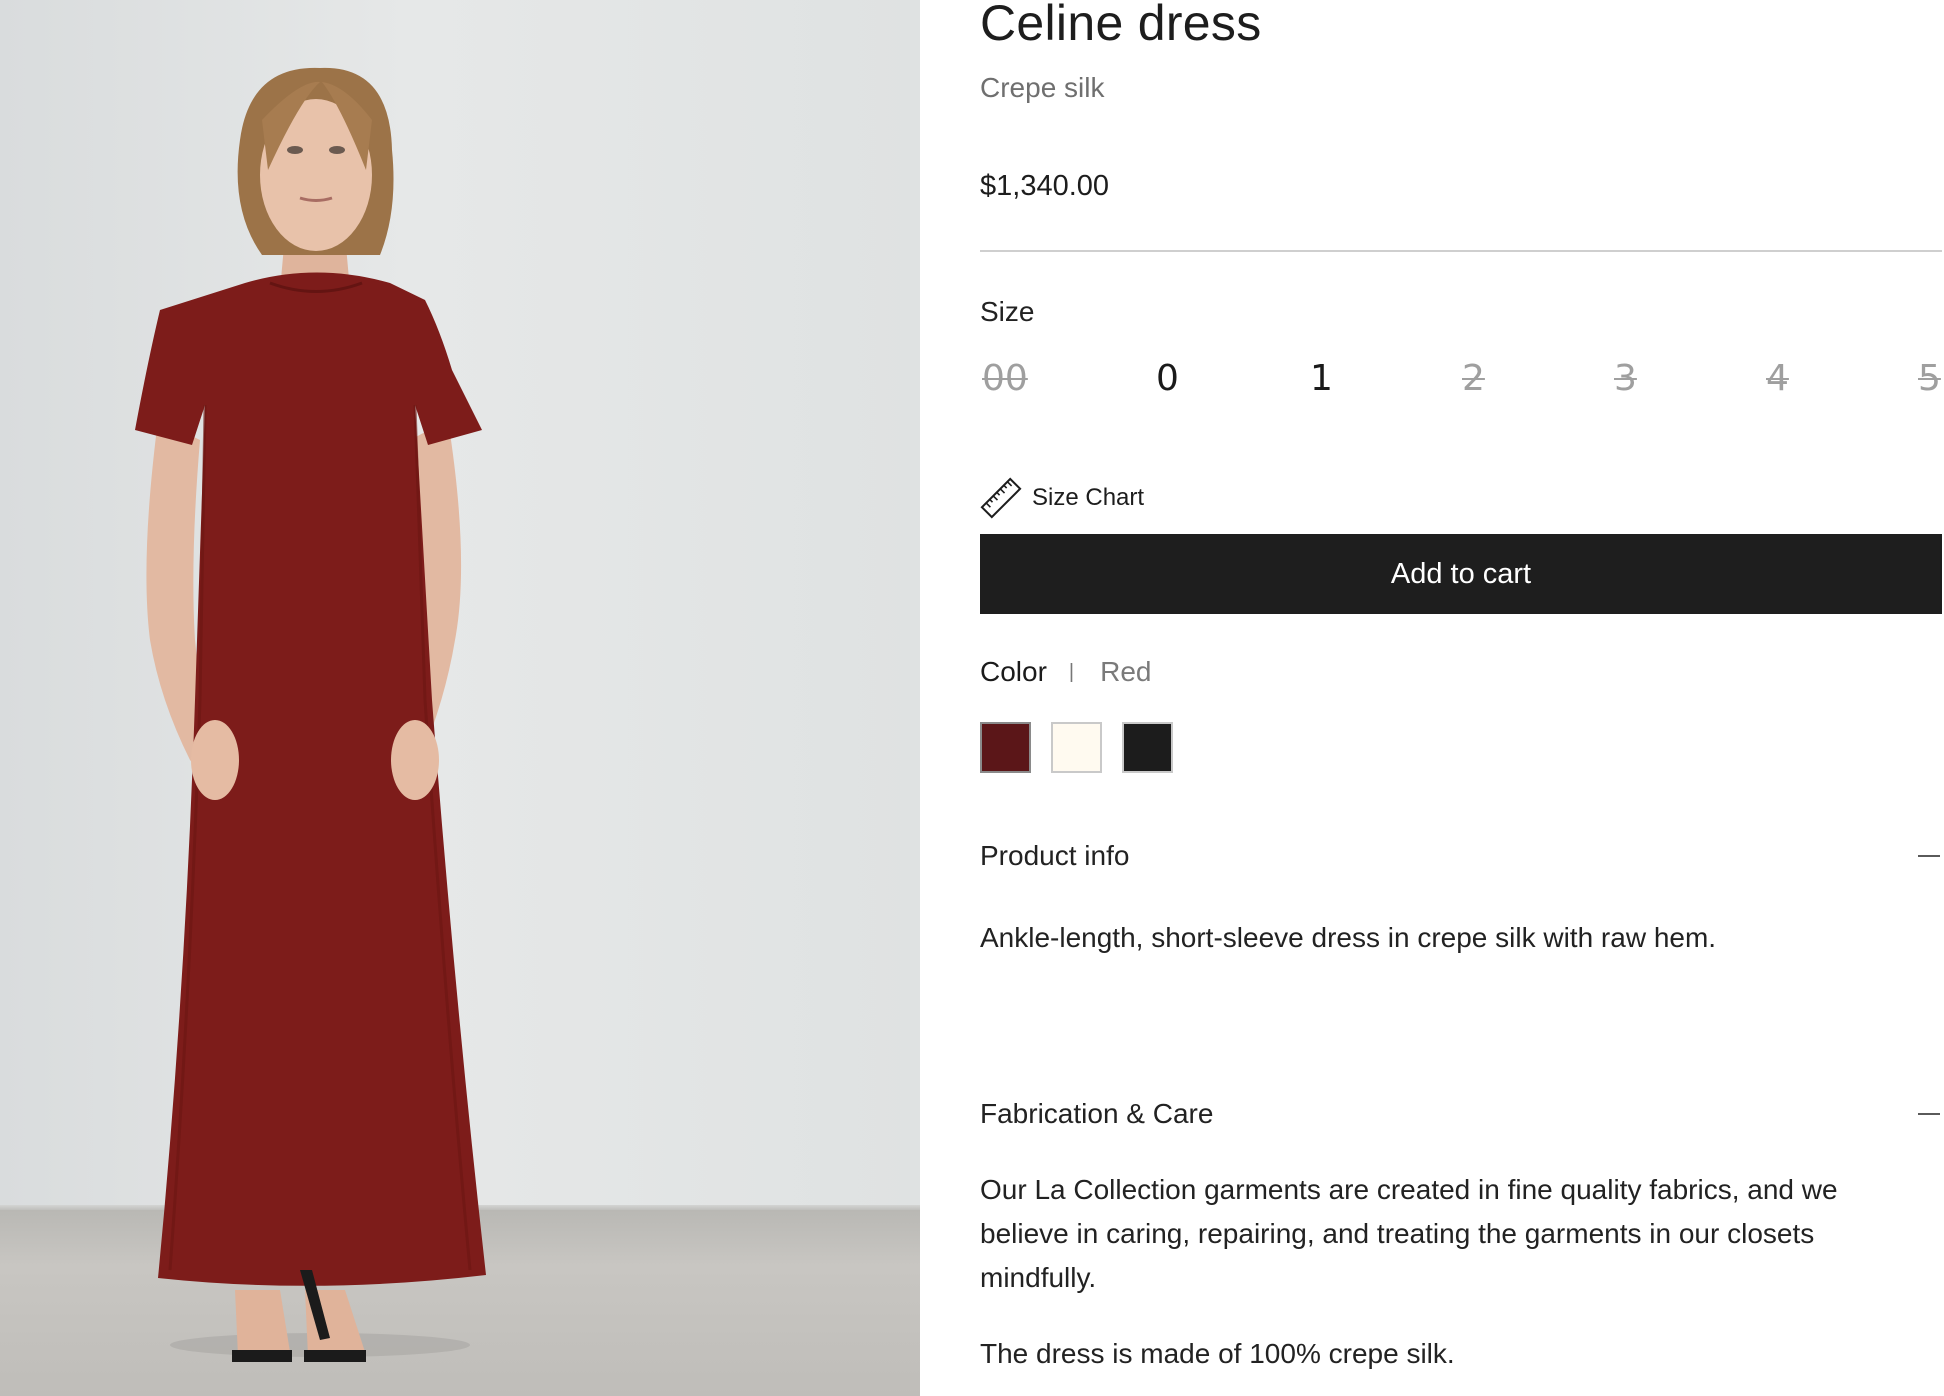 The image size is (1944, 1396). What do you see at coordinates (1121, 25) in the screenshot?
I see `product-title: Celine dress` at bounding box center [1121, 25].